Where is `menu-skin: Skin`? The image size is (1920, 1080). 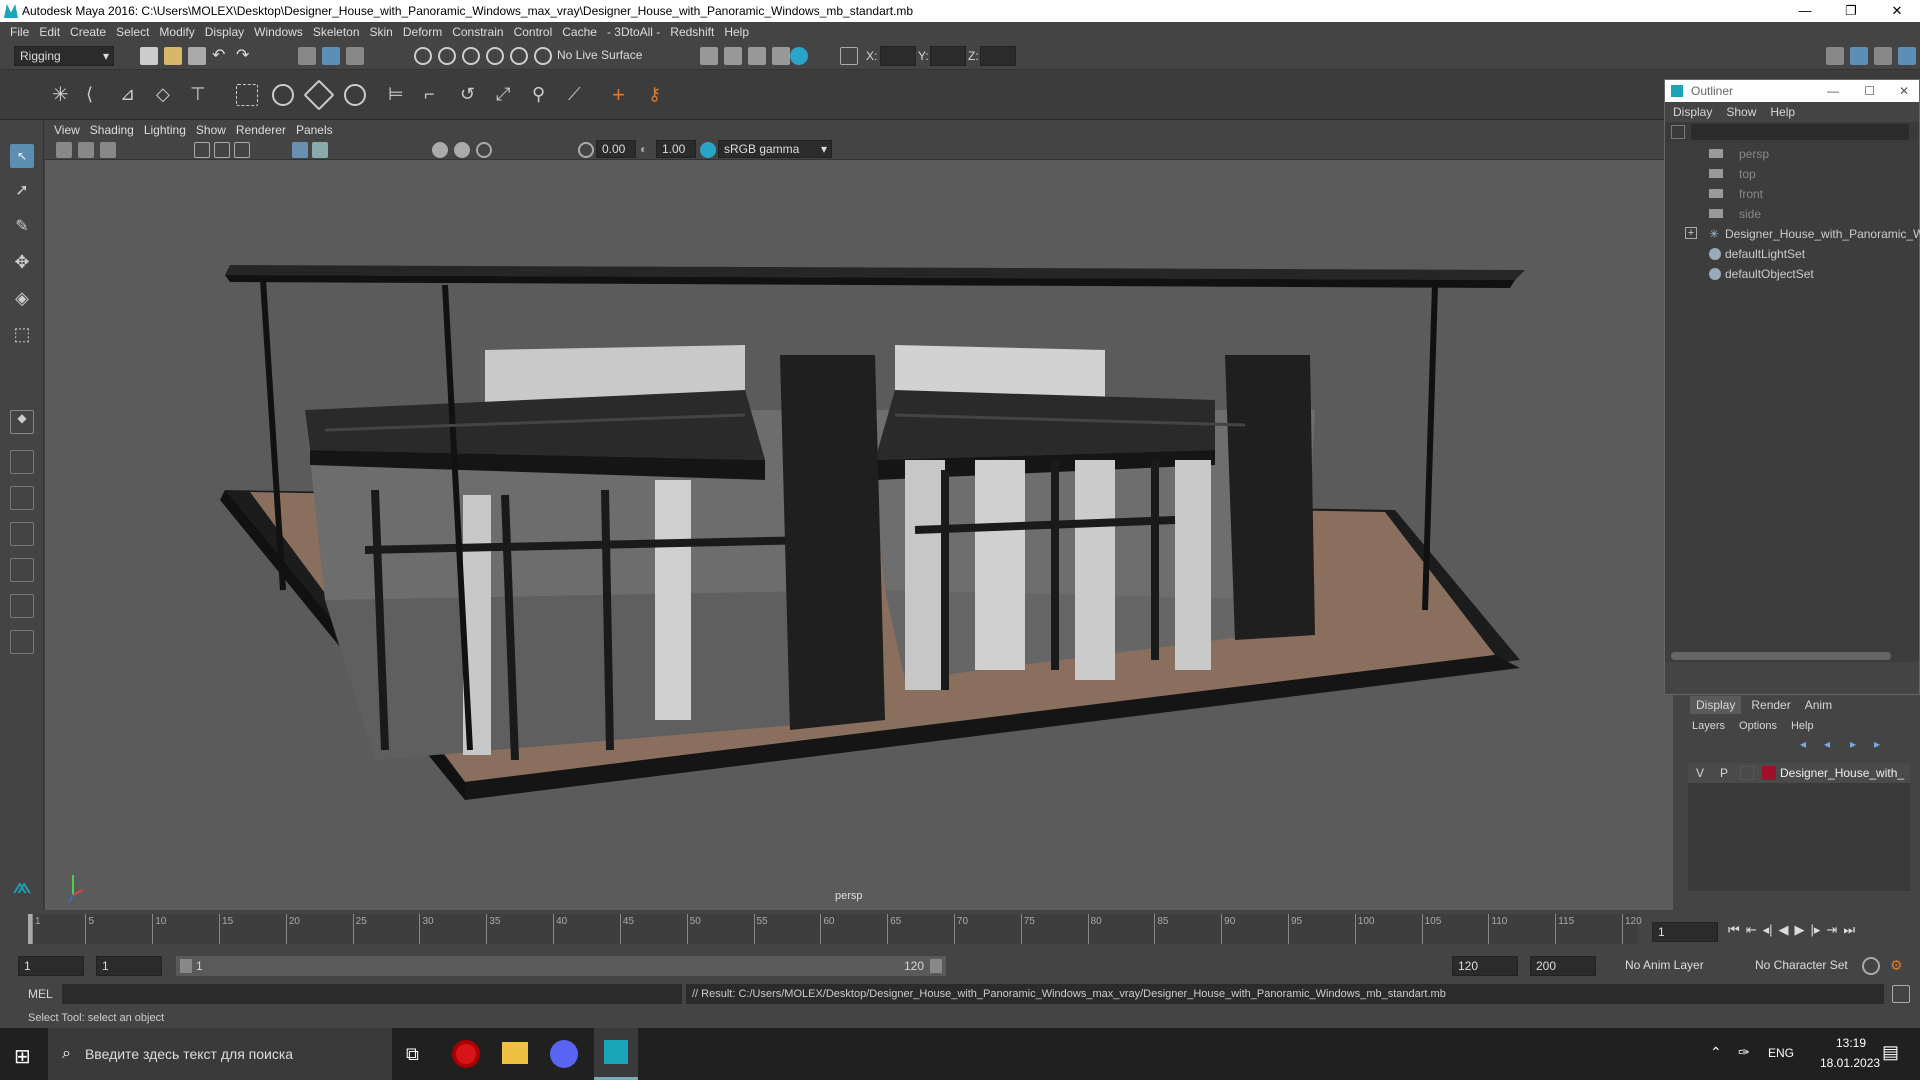 menu-skin: Skin is located at coordinates (381, 32).